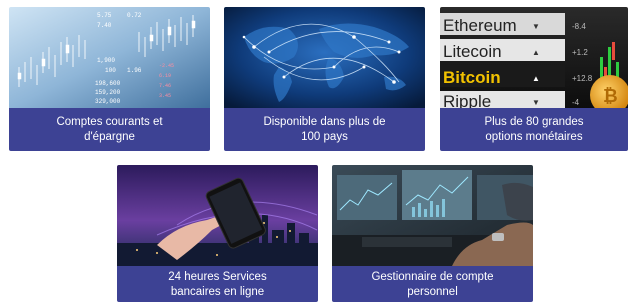  What do you see at coordinates (108, 83) in the screenshot?
I see `ticker-num: 198,600` at bounding box center [108, 83].